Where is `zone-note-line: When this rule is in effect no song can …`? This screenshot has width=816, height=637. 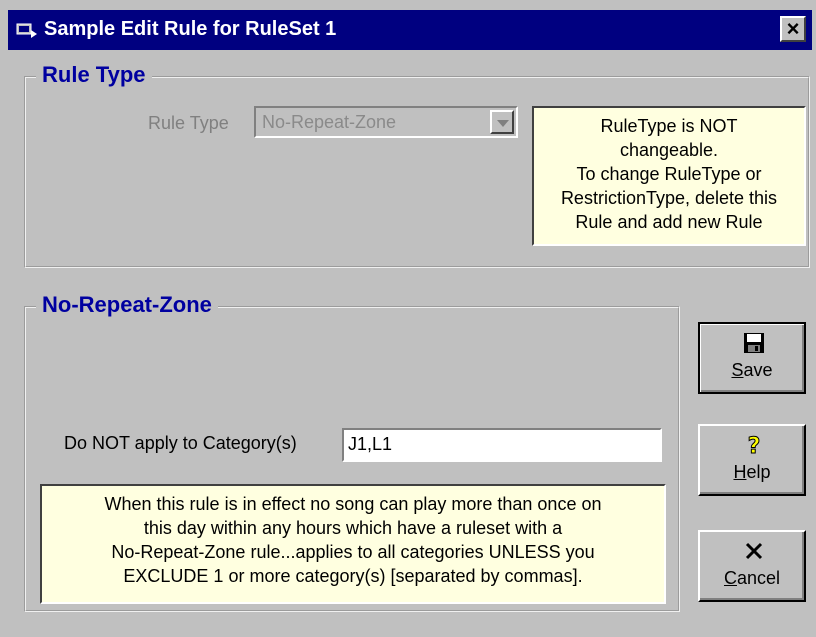
zone-note-line: When this rule is in effect no song can … is located at coordinates (353, 504).